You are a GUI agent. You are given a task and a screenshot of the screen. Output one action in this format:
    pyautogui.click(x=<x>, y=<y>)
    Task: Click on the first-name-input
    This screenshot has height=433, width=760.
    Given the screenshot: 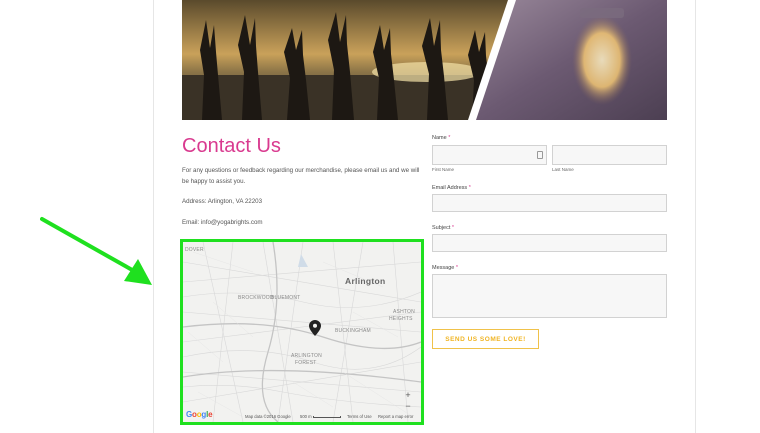 What is the action you would take?
    pyautogui.click(x=489, y=155)
    